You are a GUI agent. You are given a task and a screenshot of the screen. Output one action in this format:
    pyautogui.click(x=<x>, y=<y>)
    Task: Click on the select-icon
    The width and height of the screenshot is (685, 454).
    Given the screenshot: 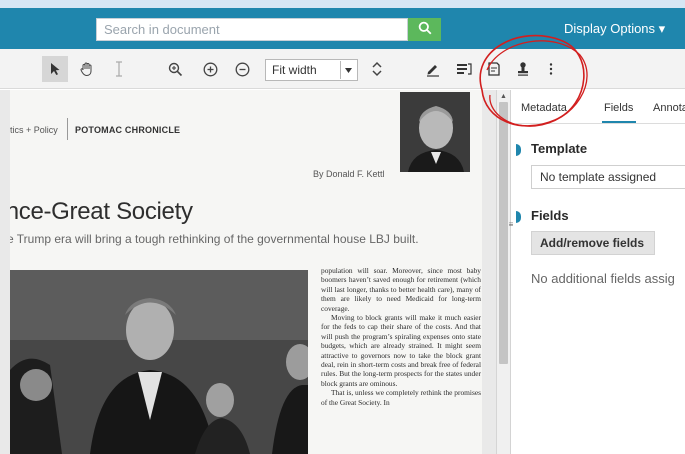 What is the action you would take?
    pyautogui.click(x=55, y=69)
    